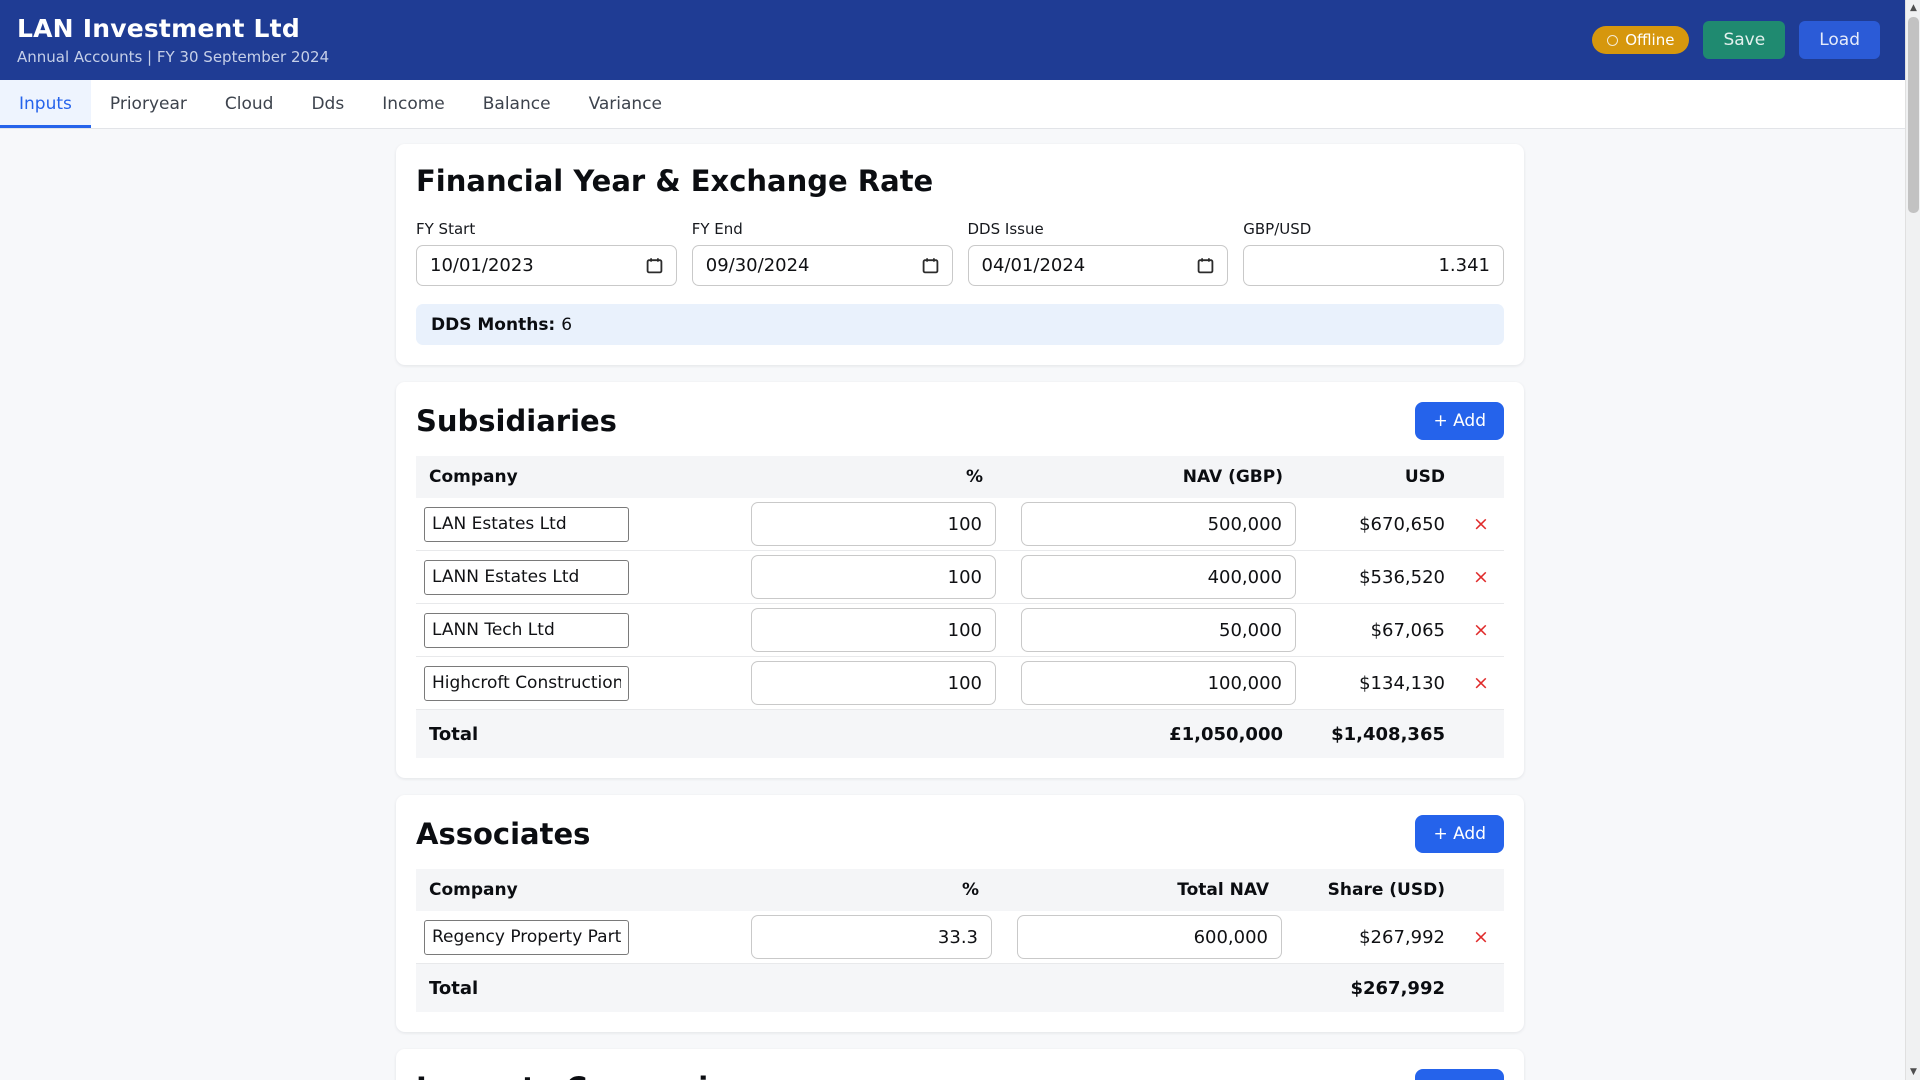  Describe the element at coordinates (493, 324) in the screenshot. I see `dds-months-label: DDS Months:` at that location.